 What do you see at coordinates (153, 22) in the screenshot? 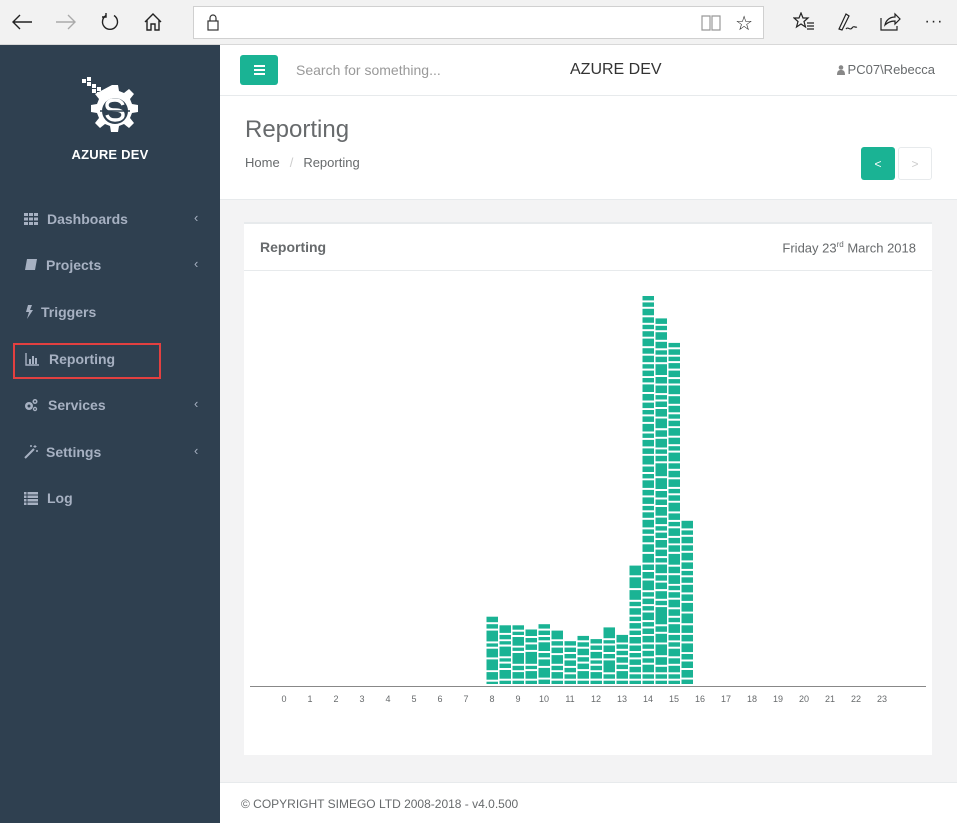
I see `home-button` at bounding box center [153, 22].